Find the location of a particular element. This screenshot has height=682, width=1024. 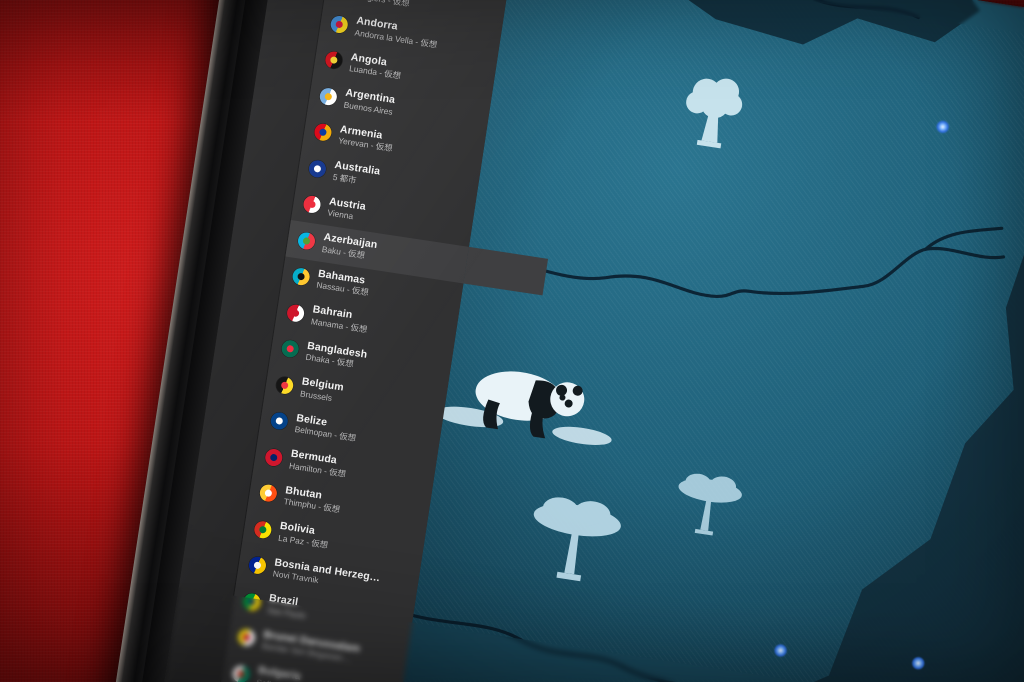

country-list-item-texts: Bahamas Nassau - 仮想 is located at coordinates (343, 283).